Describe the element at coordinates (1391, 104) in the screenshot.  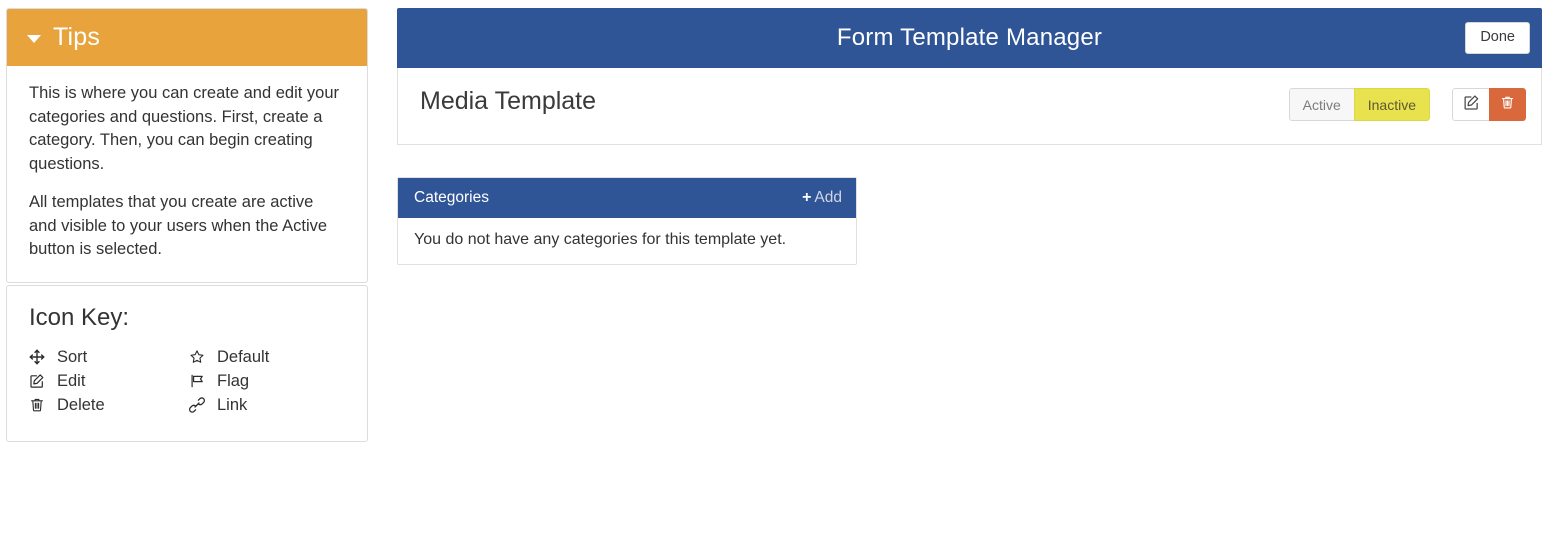
I see `inactive-state-button: Inactive` at that location.